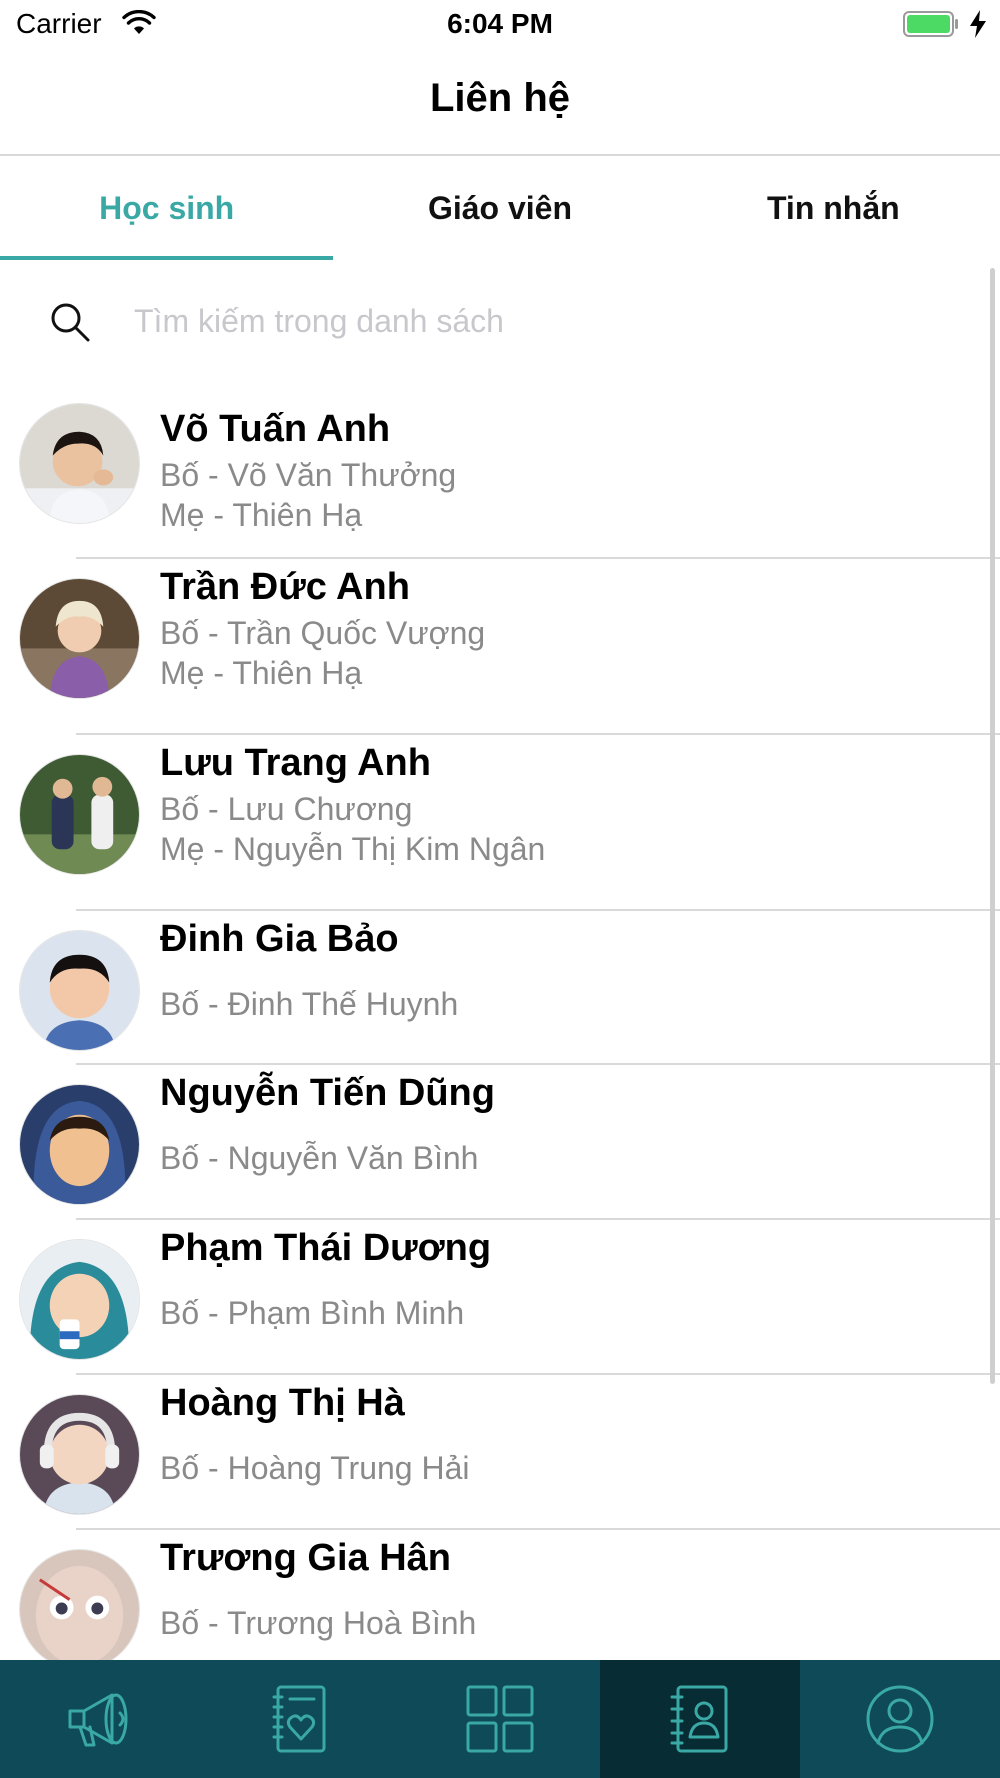 This screenshot has width=1000, height=1778. I want to click on list-item: Phạm Thái Dương Bố - Phạm Bình Minh, so click(500, 1297).